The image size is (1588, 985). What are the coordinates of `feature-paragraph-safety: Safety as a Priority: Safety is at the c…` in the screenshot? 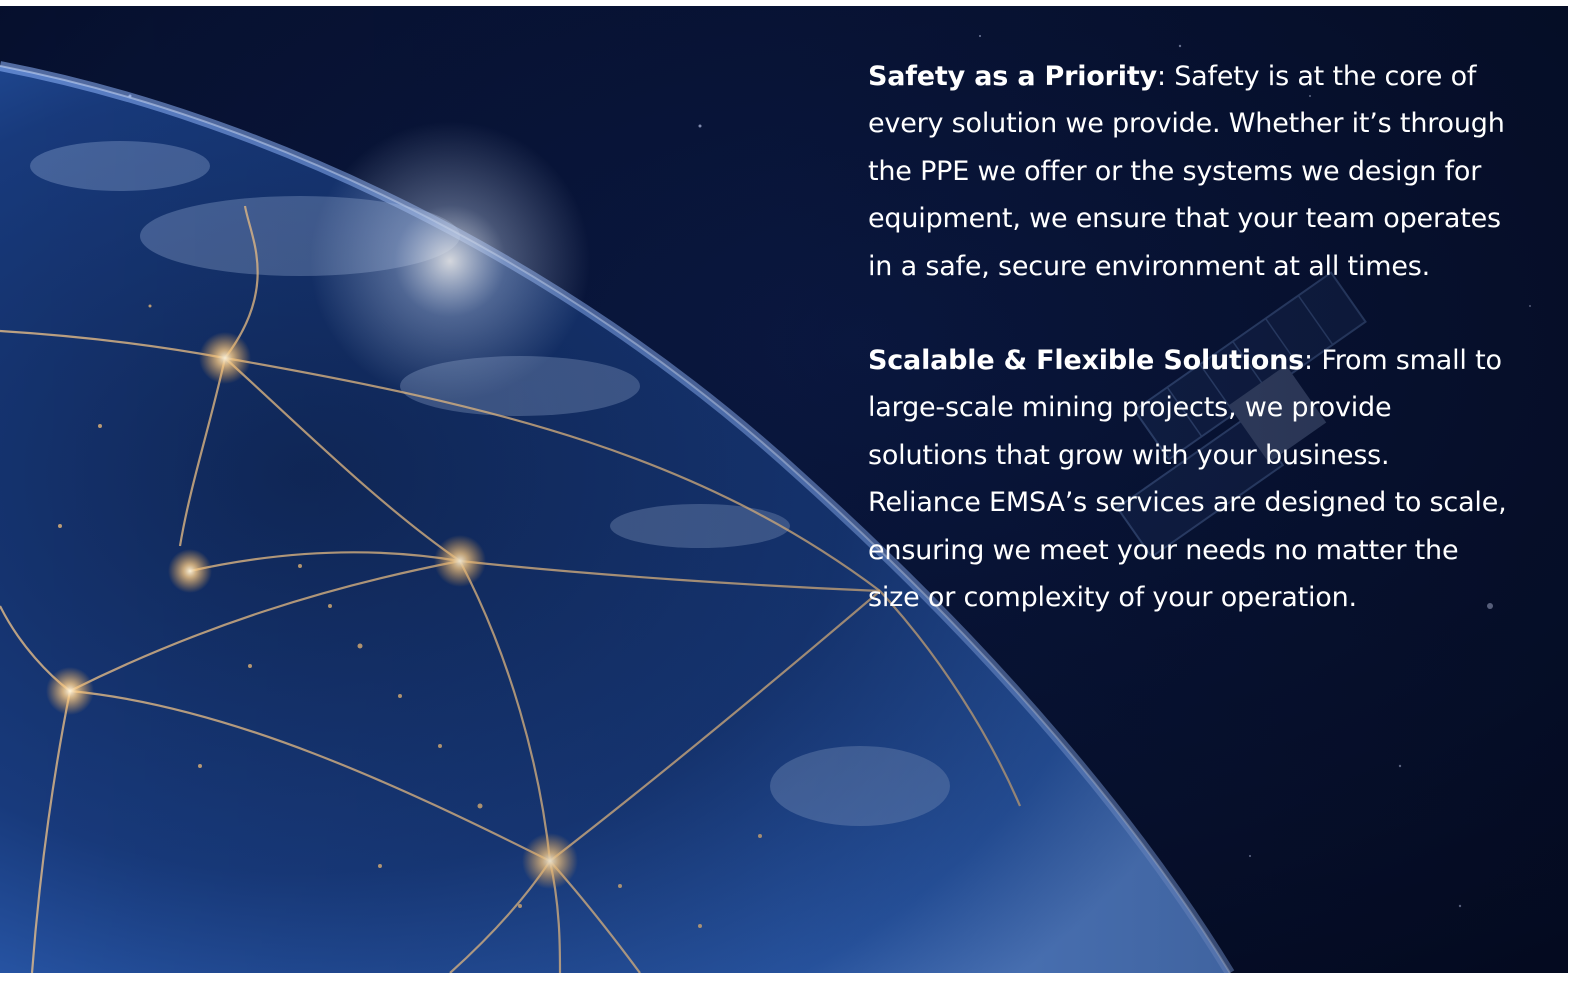 It's located at (1188, 171).